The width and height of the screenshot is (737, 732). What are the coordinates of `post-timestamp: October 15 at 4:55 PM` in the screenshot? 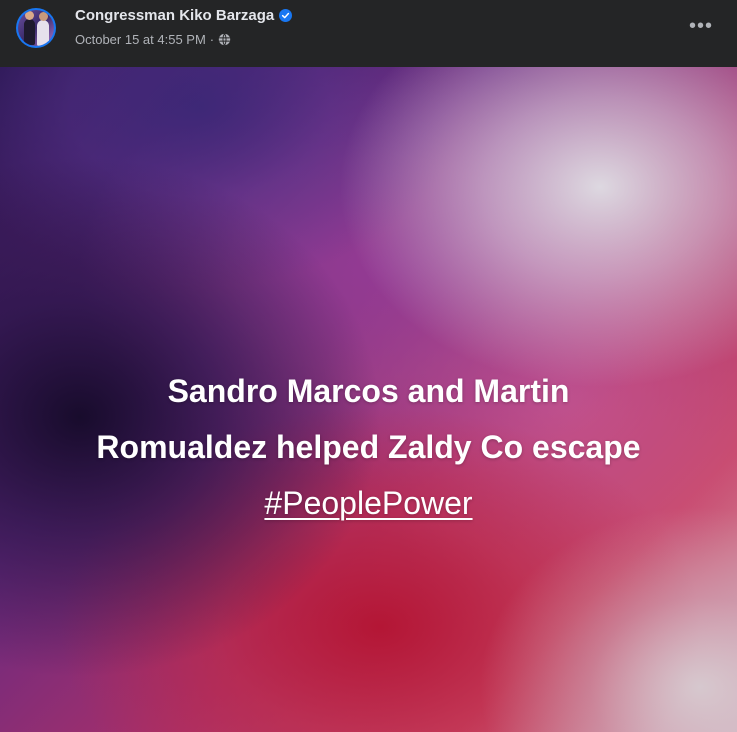 It's located at (140, 39).